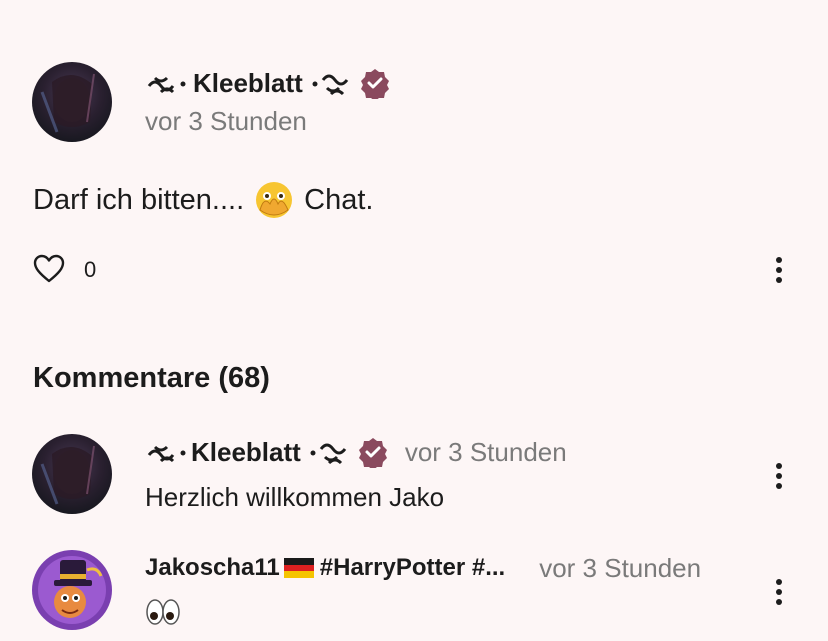  What do you see at coordinates (151, 378) in the screenshot?
I see `comments-heading: Kommentare (68)` at bounding box center [151, 378].